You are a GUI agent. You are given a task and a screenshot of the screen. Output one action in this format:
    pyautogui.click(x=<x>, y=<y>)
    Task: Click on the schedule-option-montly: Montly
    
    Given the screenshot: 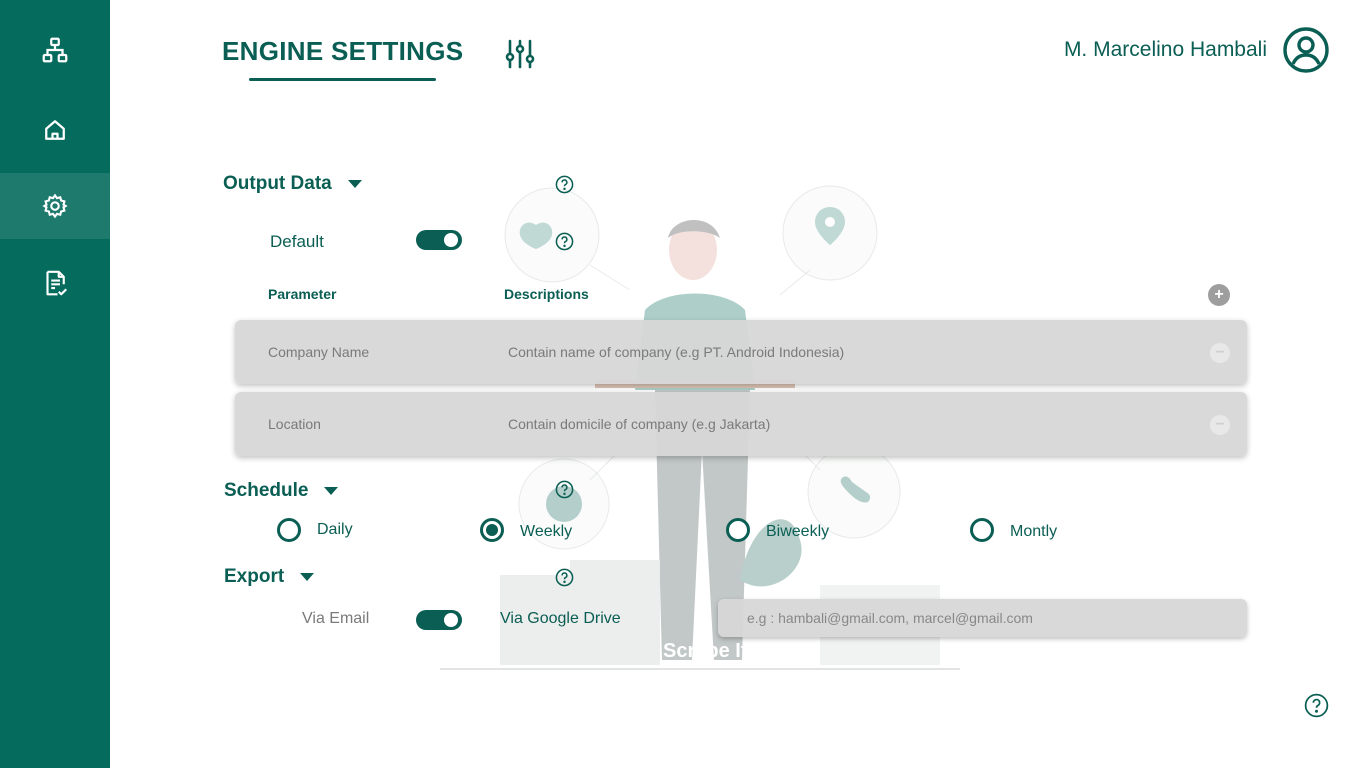 What is the action you would take?
    pyautogui.click(x=1013, y=530)
    